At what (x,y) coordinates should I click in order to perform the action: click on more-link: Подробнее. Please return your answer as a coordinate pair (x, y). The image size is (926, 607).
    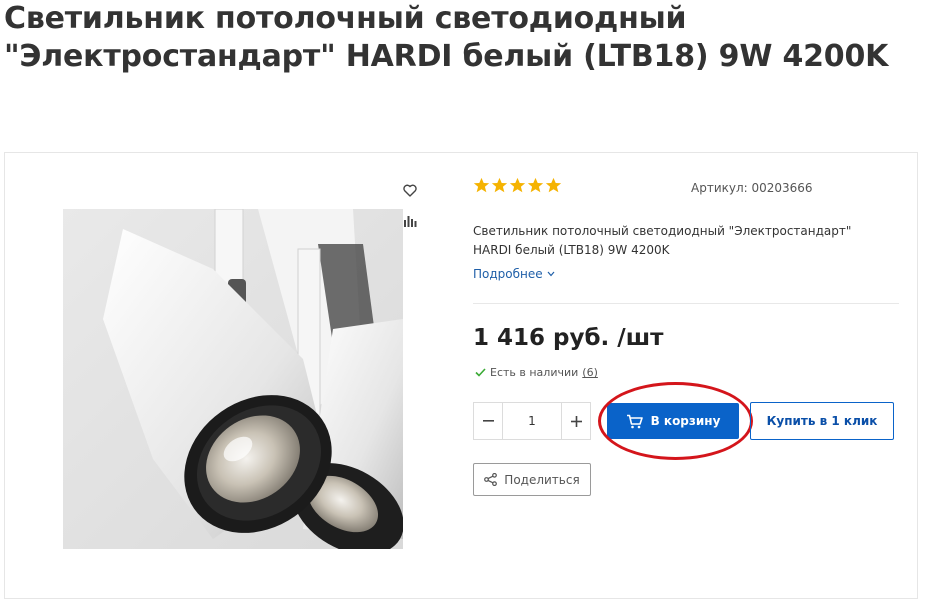
    Looking at the image, I should click on (514, 274).